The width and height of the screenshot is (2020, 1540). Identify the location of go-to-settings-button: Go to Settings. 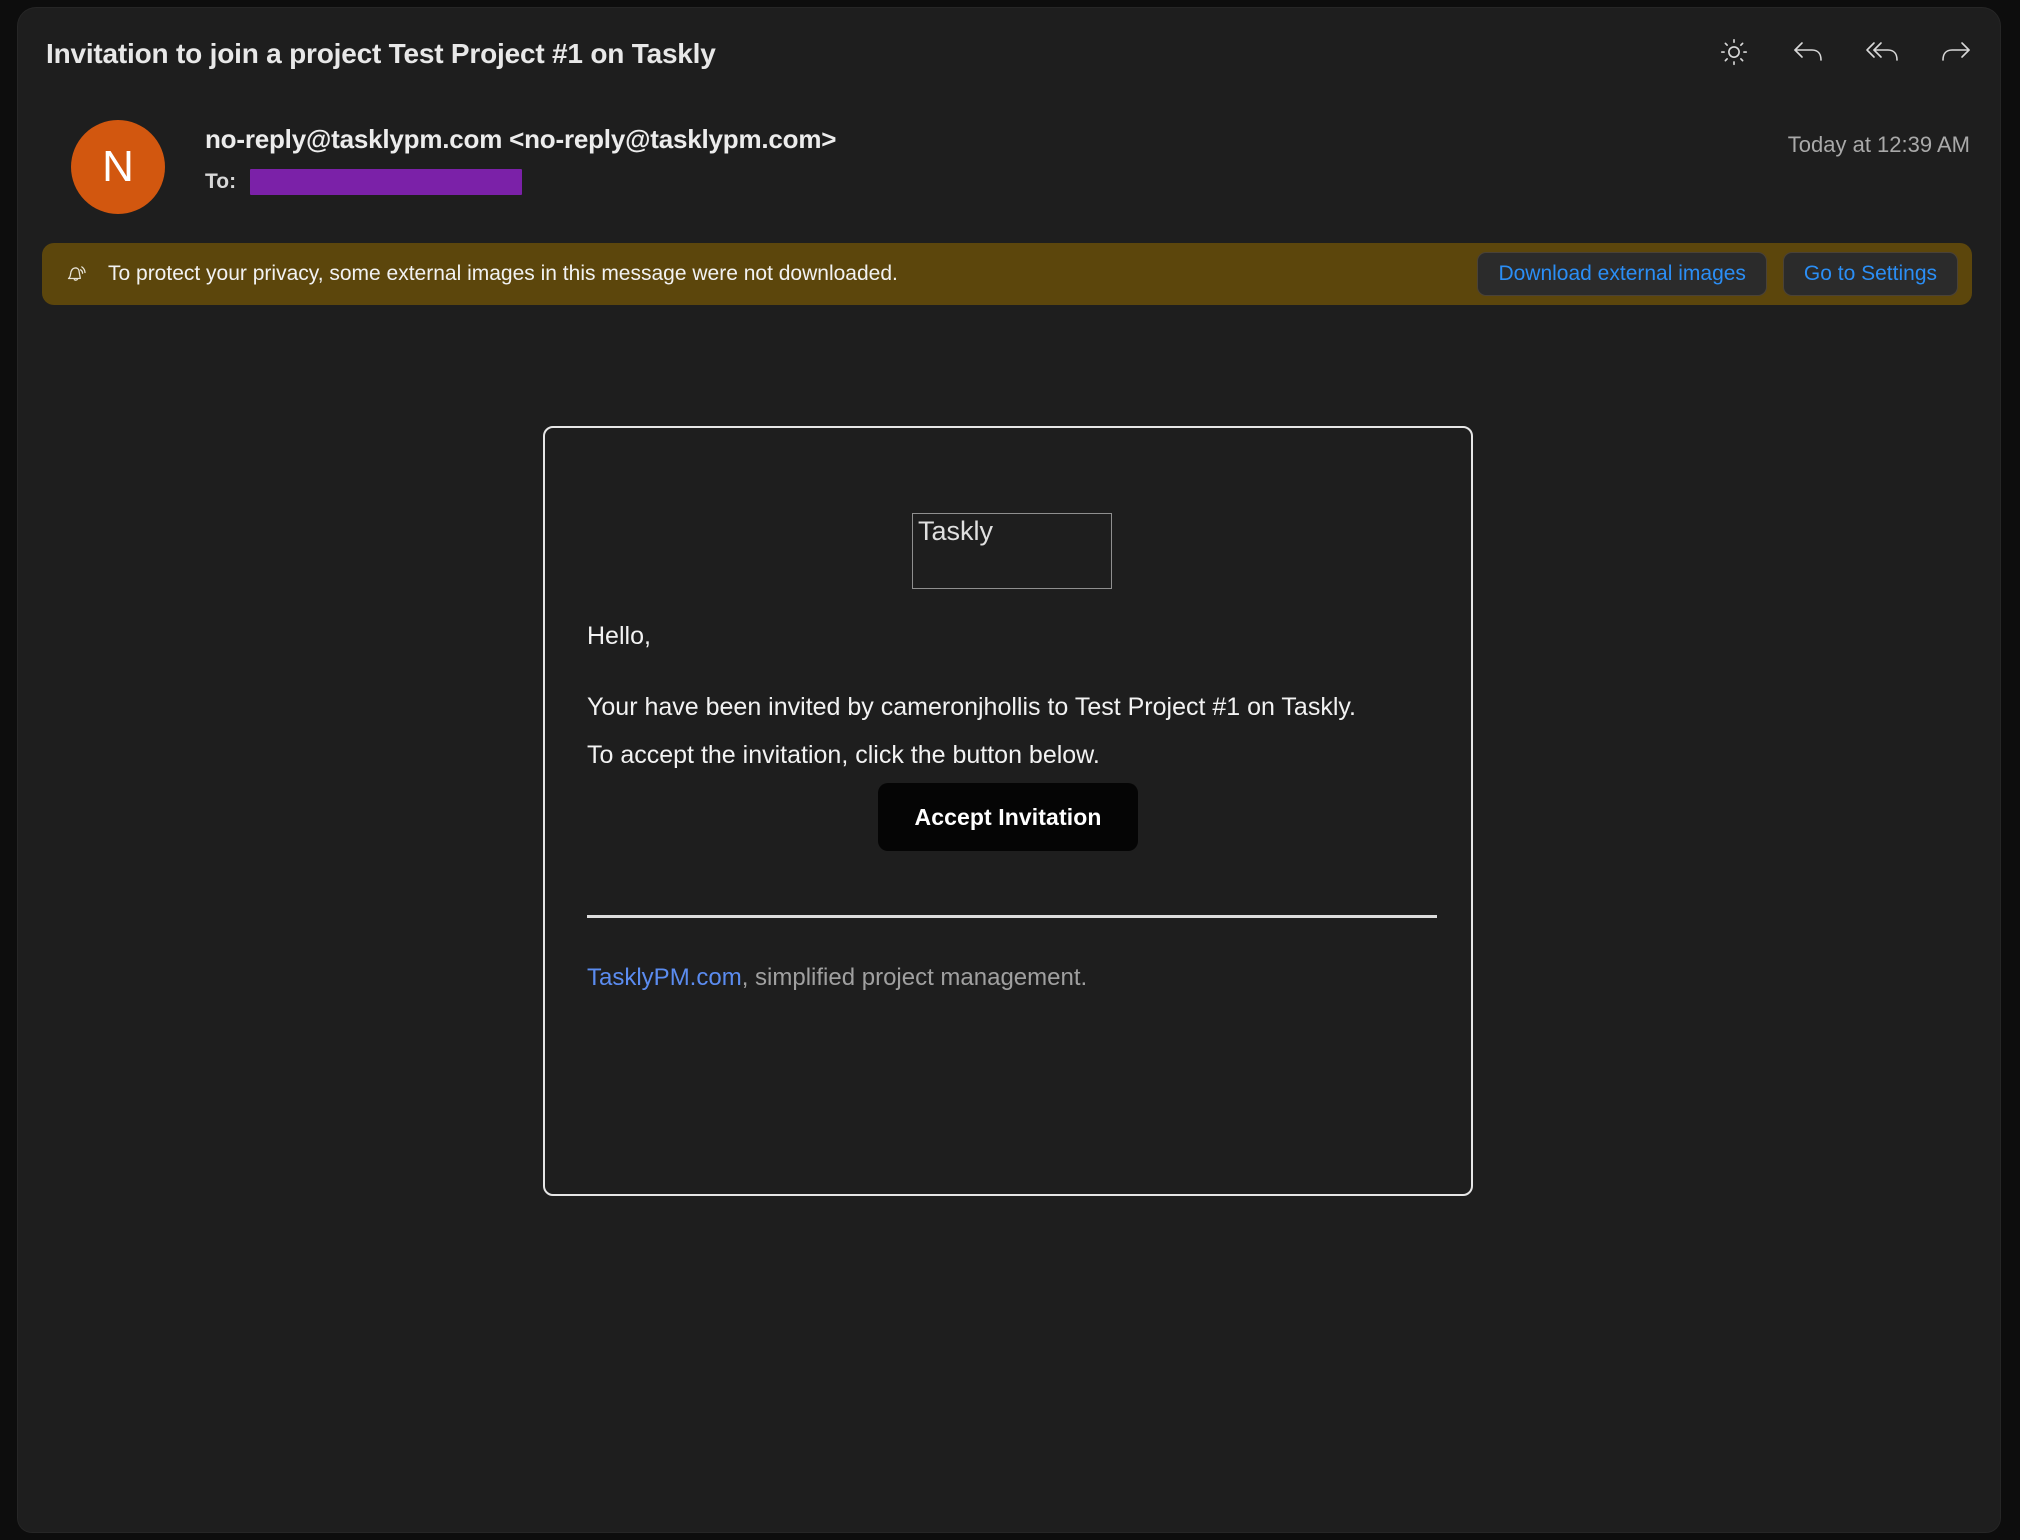
(1870, 274).